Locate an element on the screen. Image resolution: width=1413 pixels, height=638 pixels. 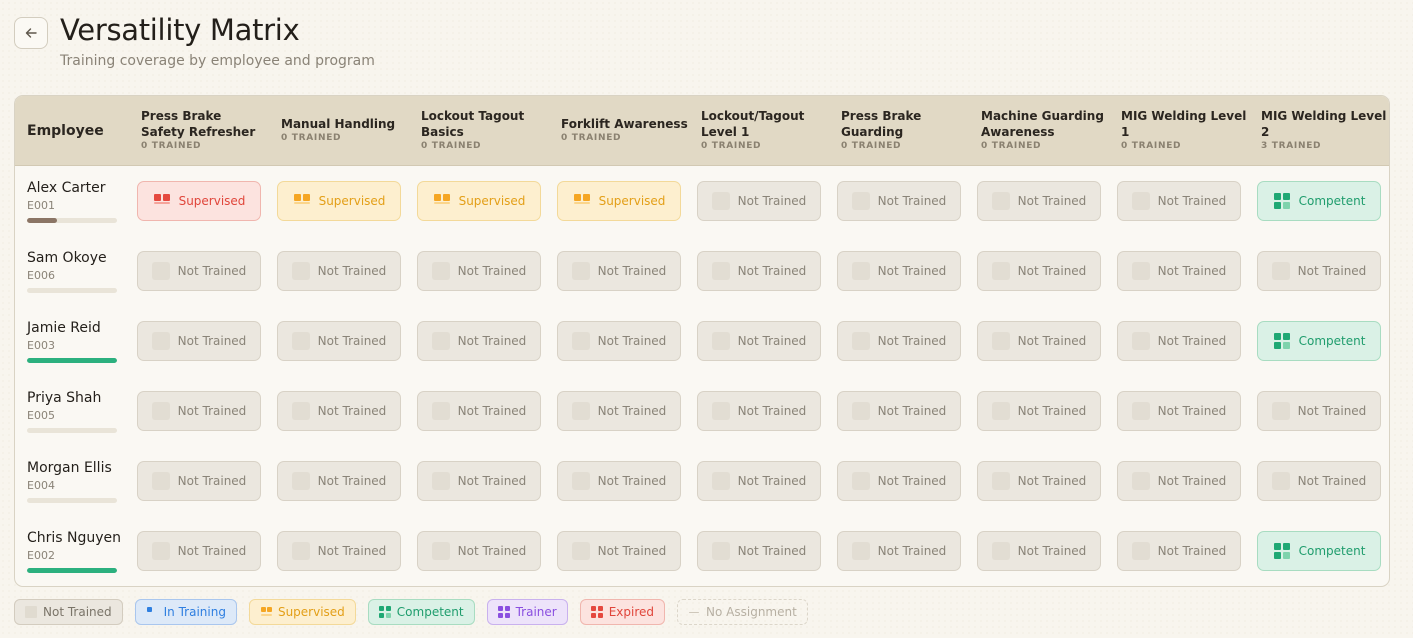
program-column-header: MIG Welding Level 1 0 TRAINED is located at coordinates (1186, 131).